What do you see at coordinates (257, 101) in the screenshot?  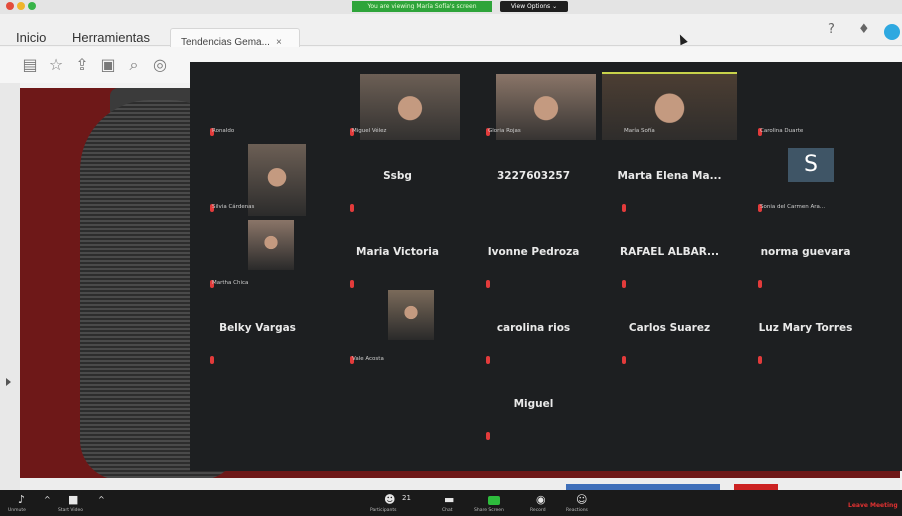 I see `participant-tile: Ronaldo` at bounding box center [257, 101].